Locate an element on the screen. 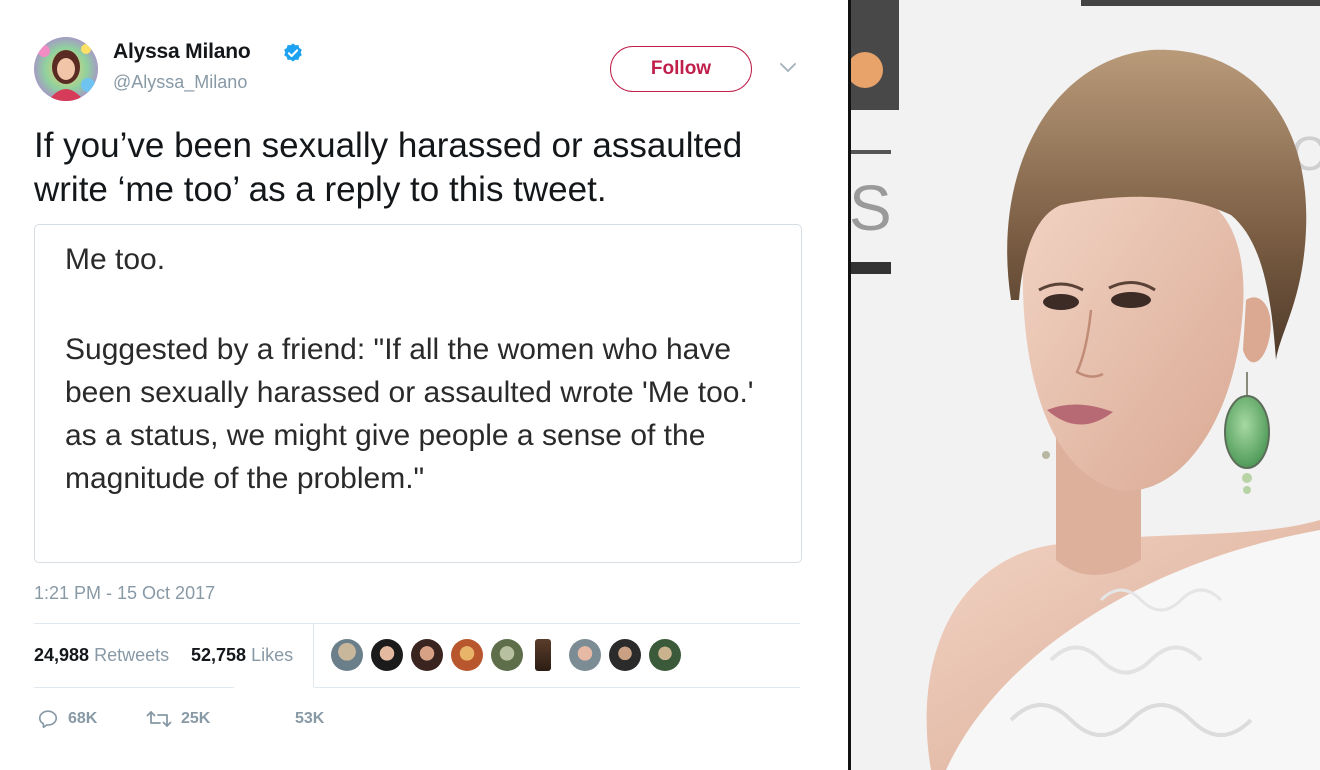  likes-count: 52,758 is located at coordinates (219, 655).